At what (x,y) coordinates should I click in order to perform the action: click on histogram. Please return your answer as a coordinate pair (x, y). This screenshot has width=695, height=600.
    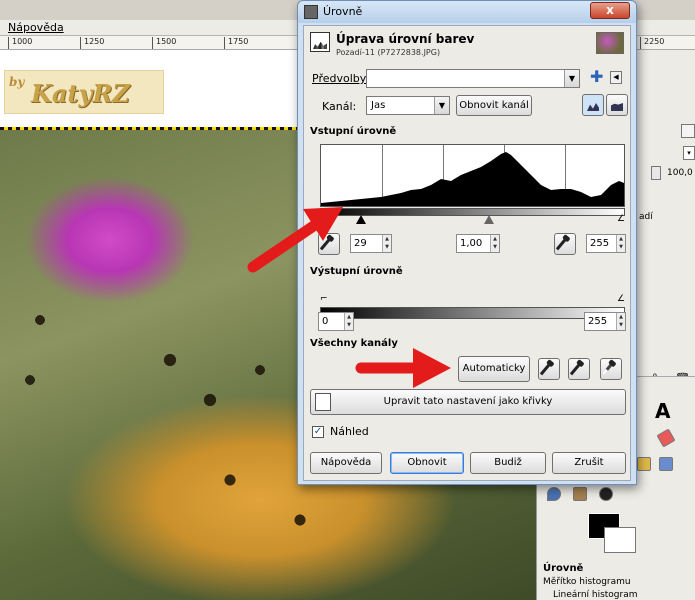
    Looking at the image, I should click on (472, 175).